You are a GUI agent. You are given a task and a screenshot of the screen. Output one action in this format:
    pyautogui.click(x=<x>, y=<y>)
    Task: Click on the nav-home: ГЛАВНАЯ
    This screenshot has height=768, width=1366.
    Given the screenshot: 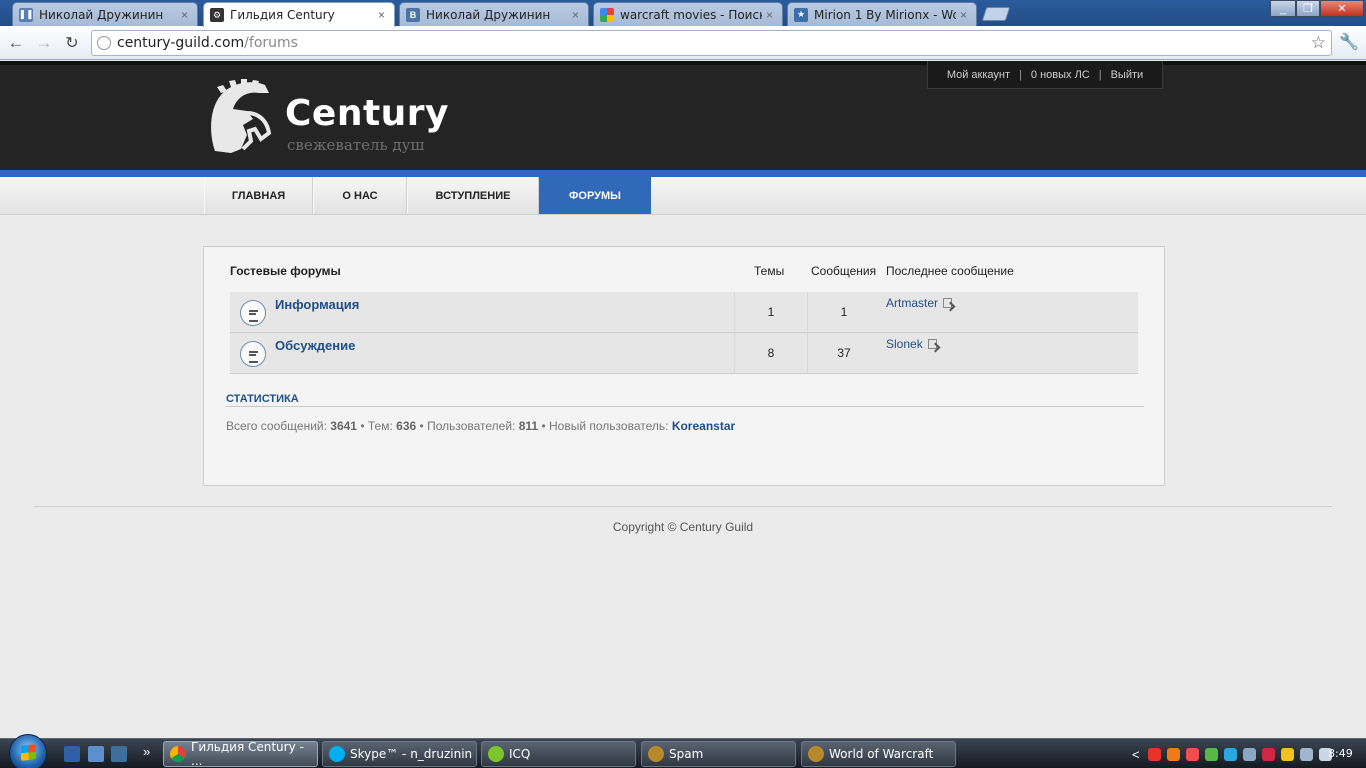 What is the action you would take?
    pyautogui.click(x=258, y=195)
    